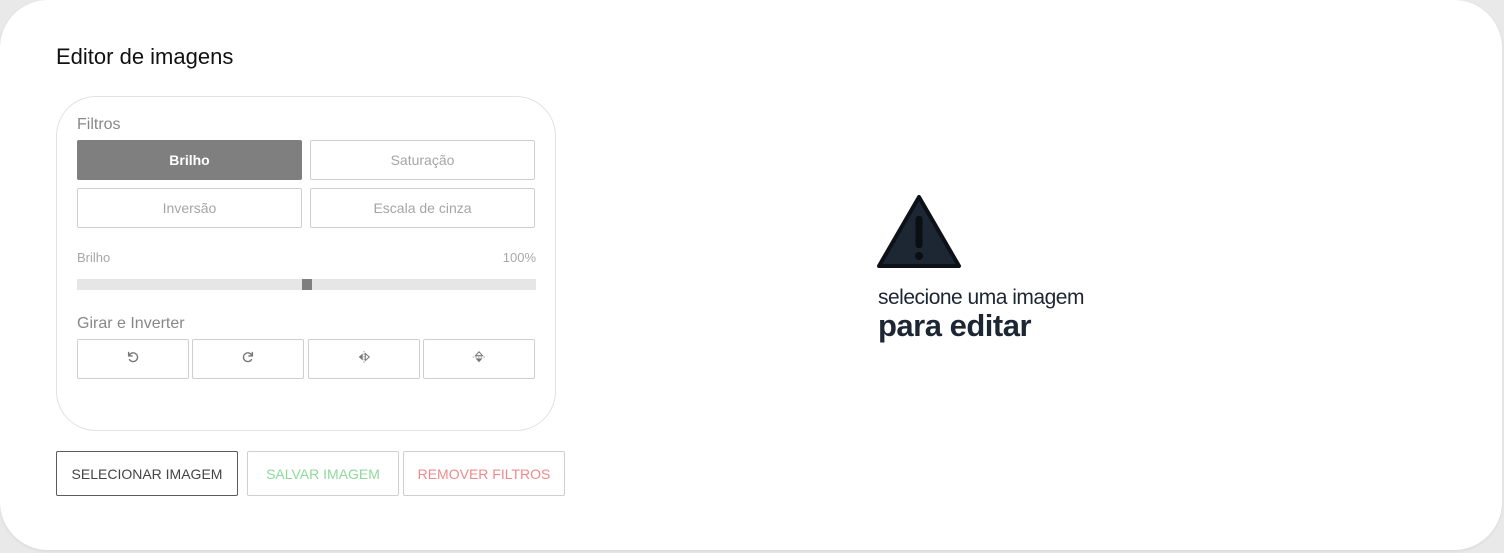  What do you see at coordinates (189, 208) in the screenshot?
I see `filter-inversion-button: Inversão` at bounding box center [189, 208].